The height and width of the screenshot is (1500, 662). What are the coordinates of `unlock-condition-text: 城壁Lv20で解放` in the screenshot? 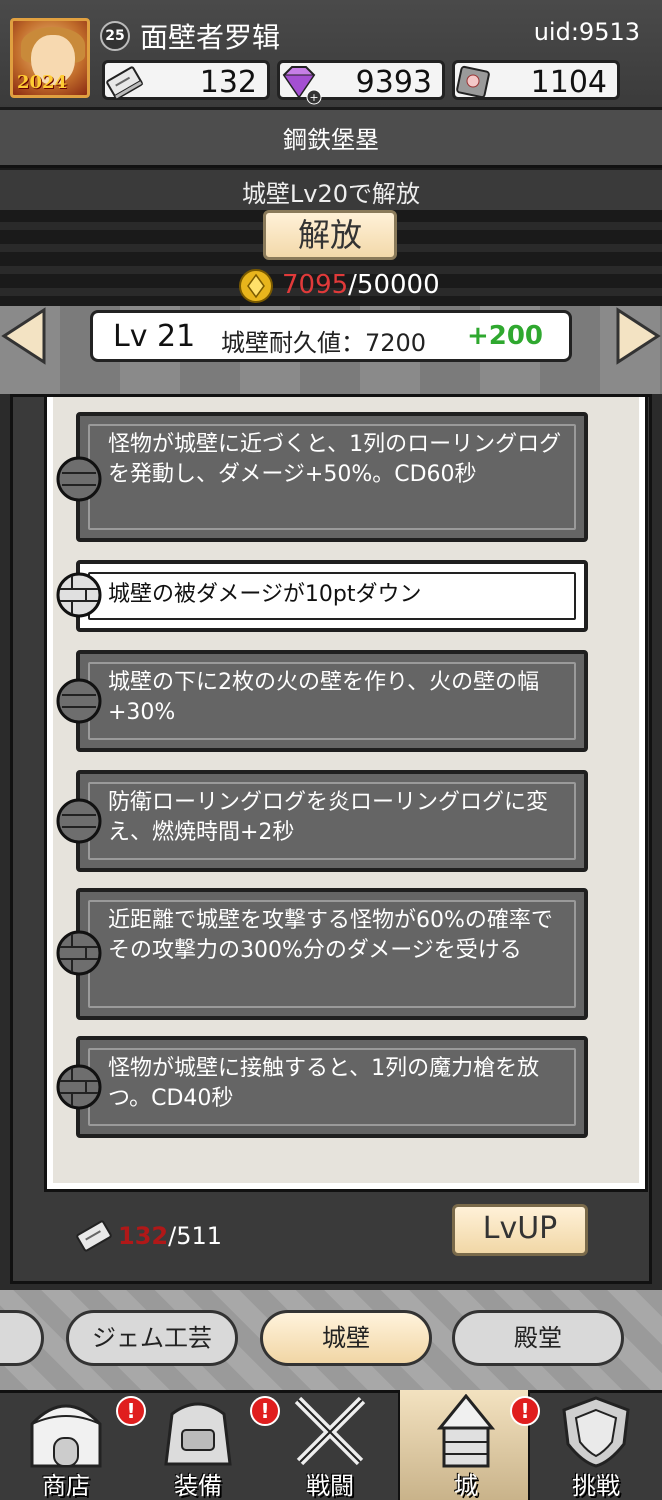 It's located at (331, 194).